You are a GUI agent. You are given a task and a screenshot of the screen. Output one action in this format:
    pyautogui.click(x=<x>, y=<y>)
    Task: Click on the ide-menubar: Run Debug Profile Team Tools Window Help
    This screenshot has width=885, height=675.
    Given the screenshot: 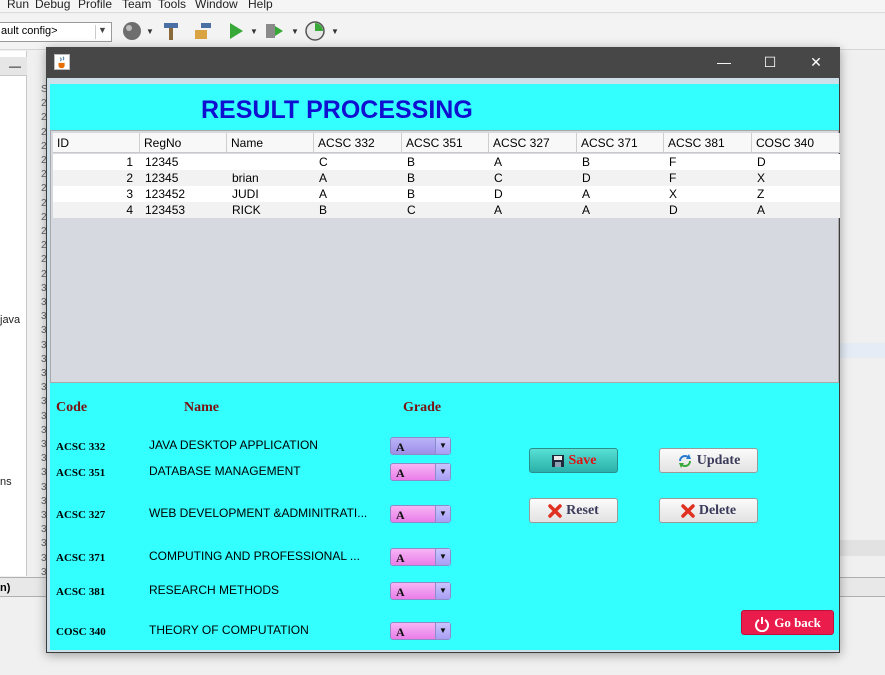 What is the action you would take?
    pyautogui.click(x=442, y=6)
    